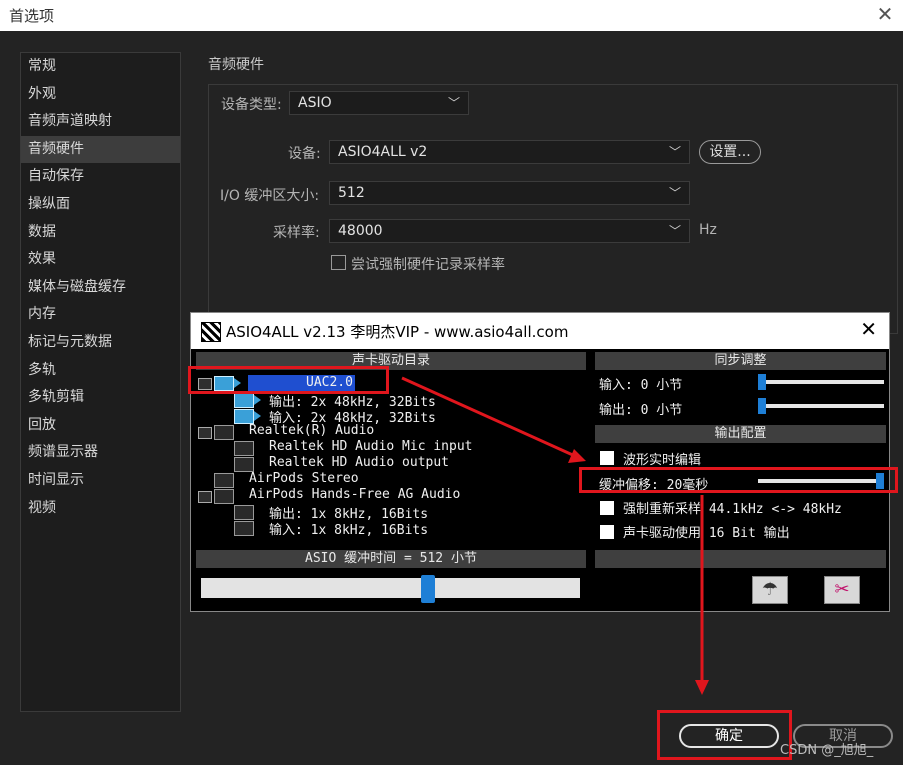  I want to click on realtime-edit-checkbox, so click(607, 458).